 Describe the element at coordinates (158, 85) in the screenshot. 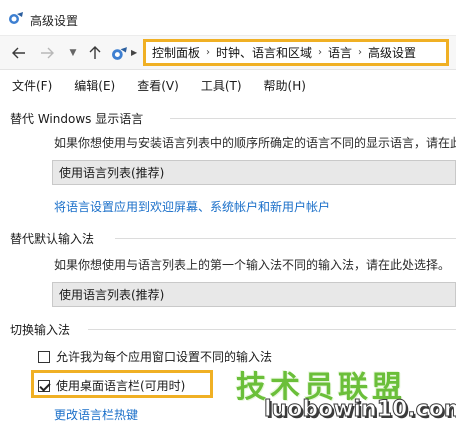

I see `menu-view: 查看(V)` at that location.